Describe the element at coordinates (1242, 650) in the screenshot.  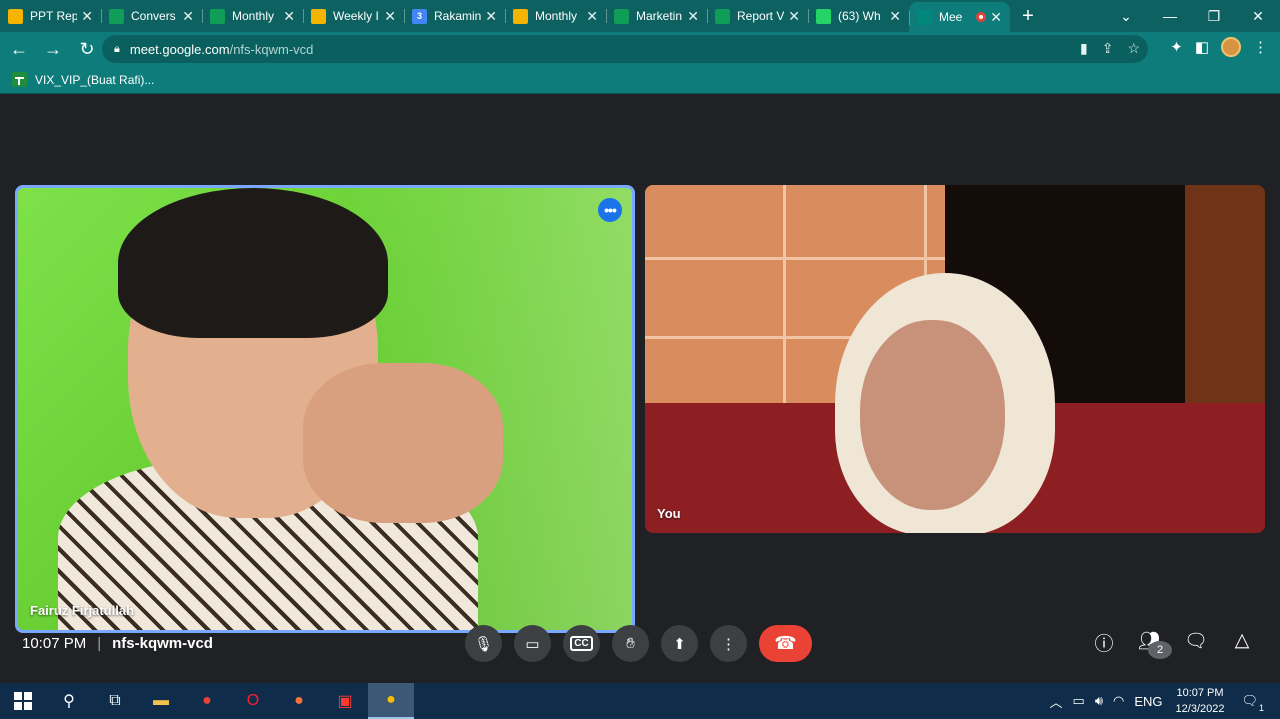
I see `activities-icon: △` at that location.